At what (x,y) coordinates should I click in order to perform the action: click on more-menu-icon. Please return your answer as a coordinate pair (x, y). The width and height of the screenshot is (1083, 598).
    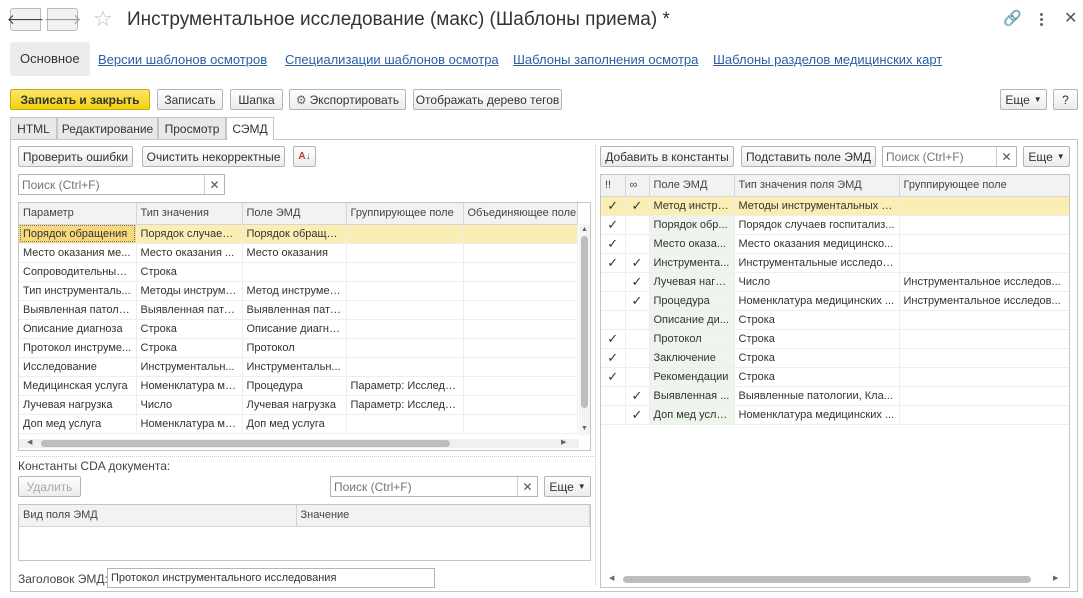
    Looking at the image, I should click on (1041, 19).